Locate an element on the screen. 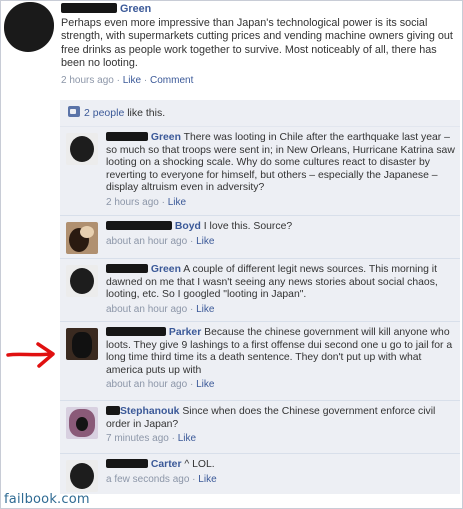  commenter-name: Boyd is located at coordinates (188, 226).